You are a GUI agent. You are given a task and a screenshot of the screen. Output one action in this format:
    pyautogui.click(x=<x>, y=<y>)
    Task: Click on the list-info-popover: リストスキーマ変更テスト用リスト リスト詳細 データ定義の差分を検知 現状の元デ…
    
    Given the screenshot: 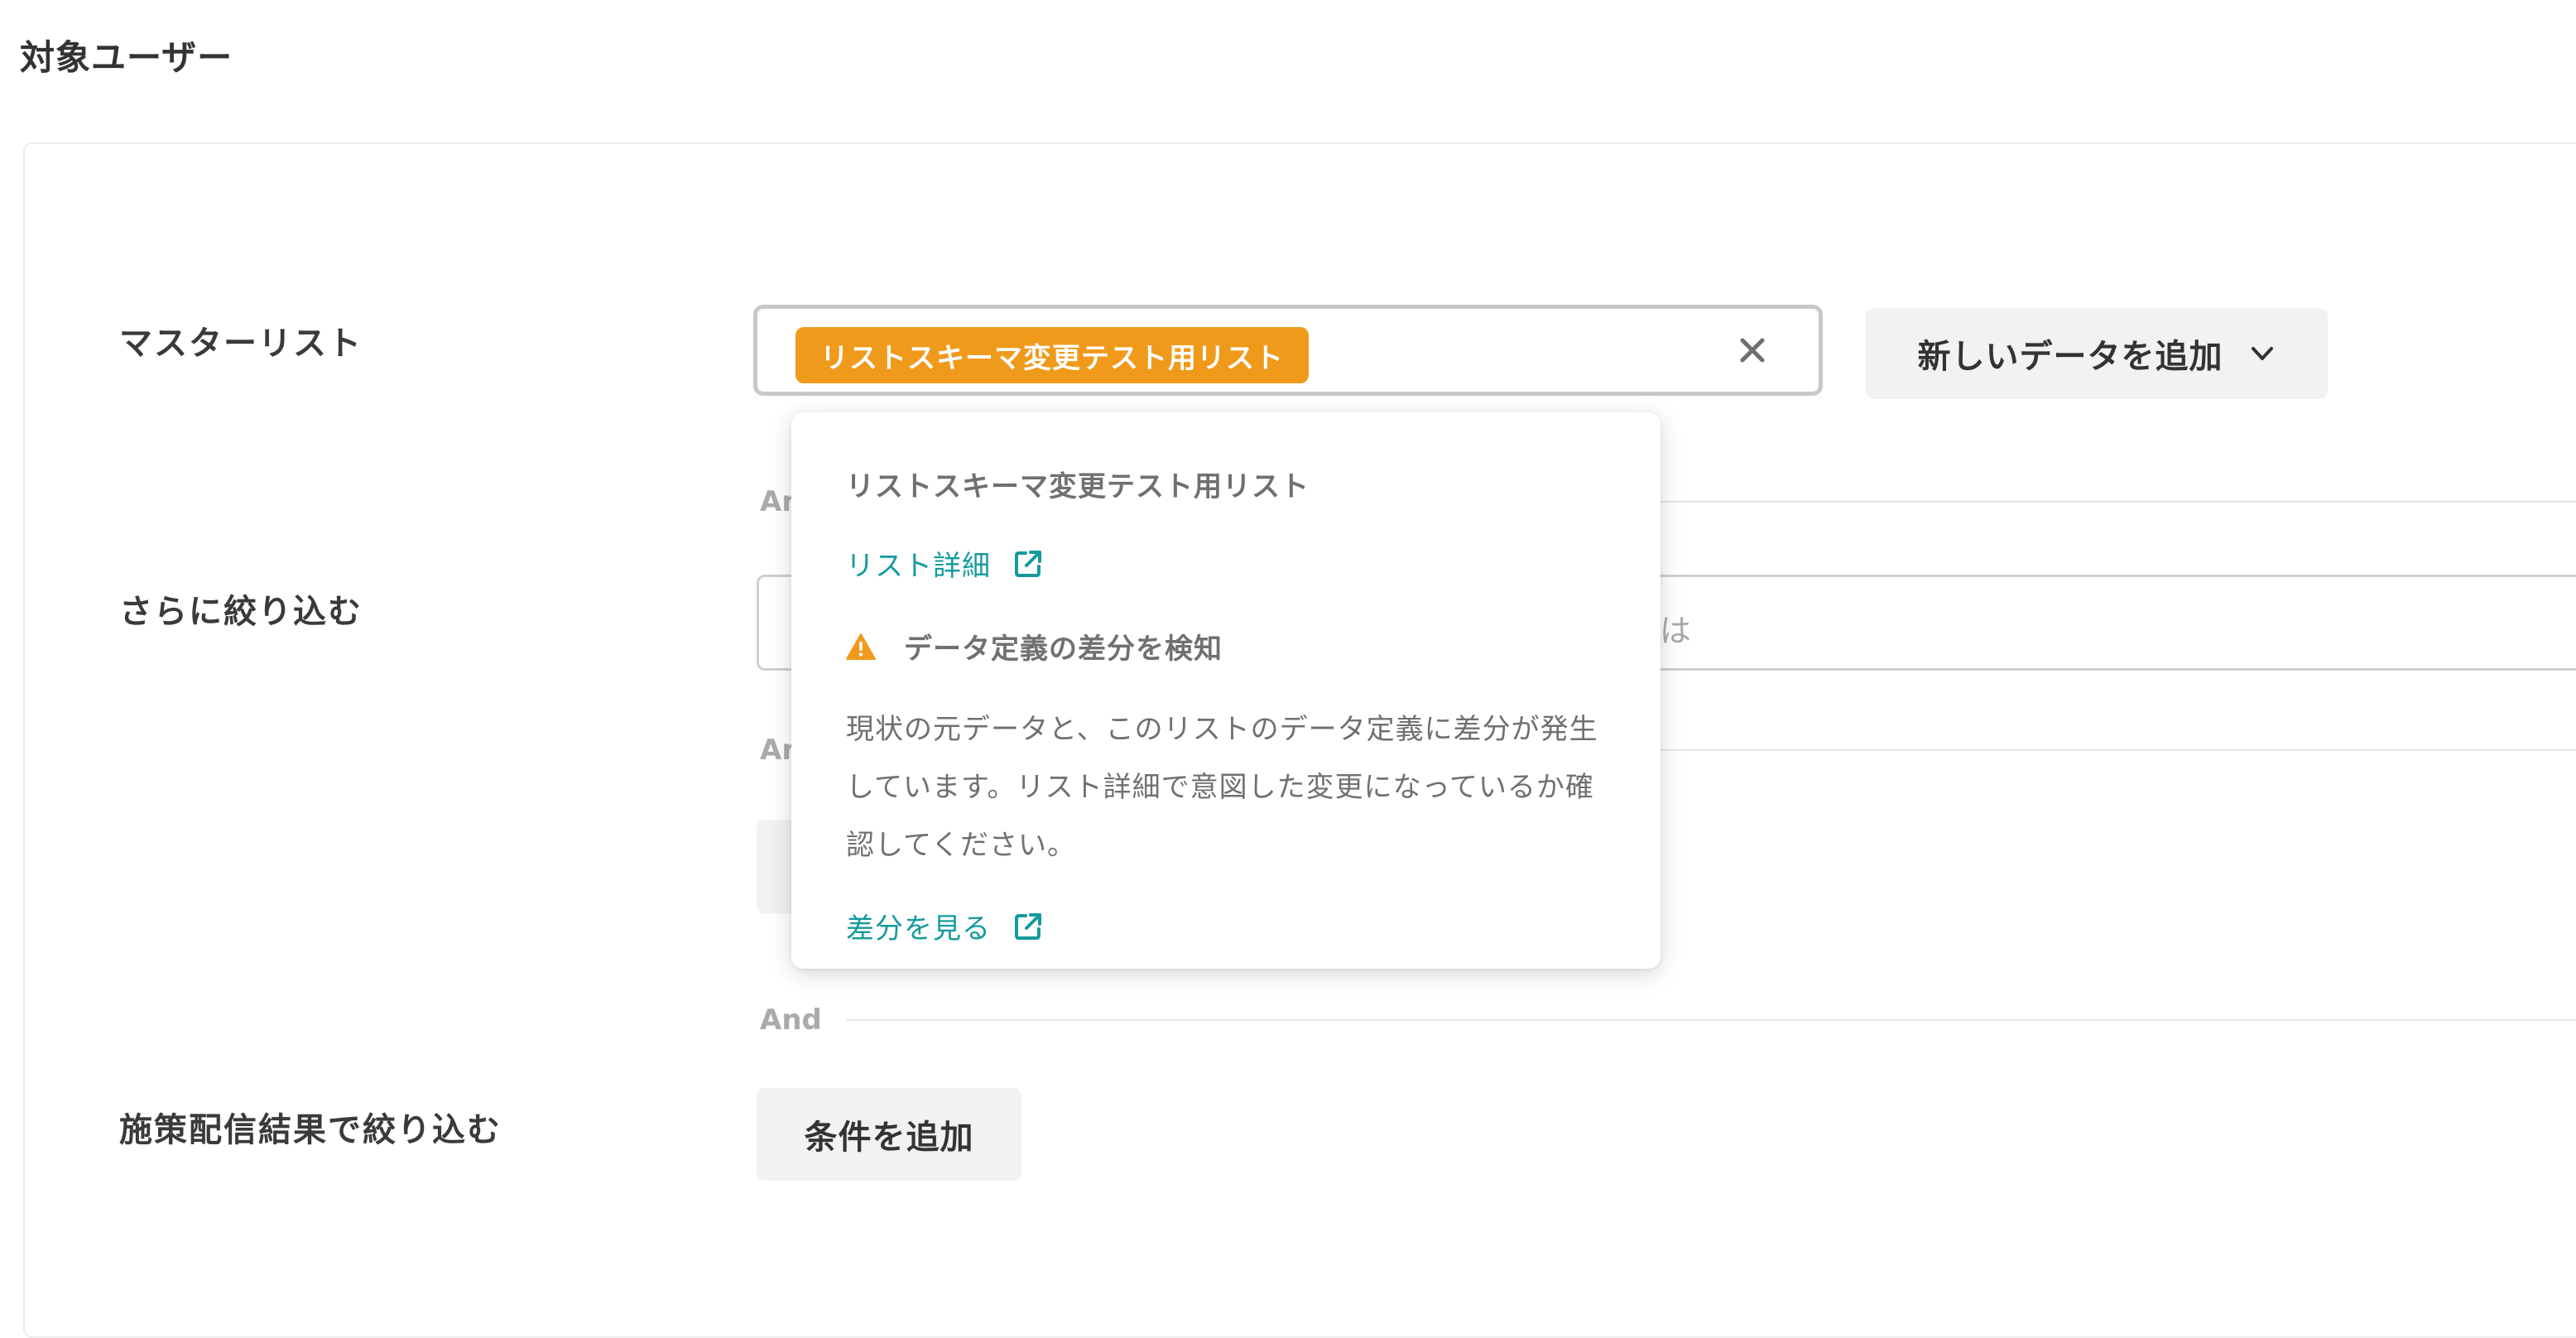 What is the action you would take?
    pyautogui.click(x=1225, y=690)
    